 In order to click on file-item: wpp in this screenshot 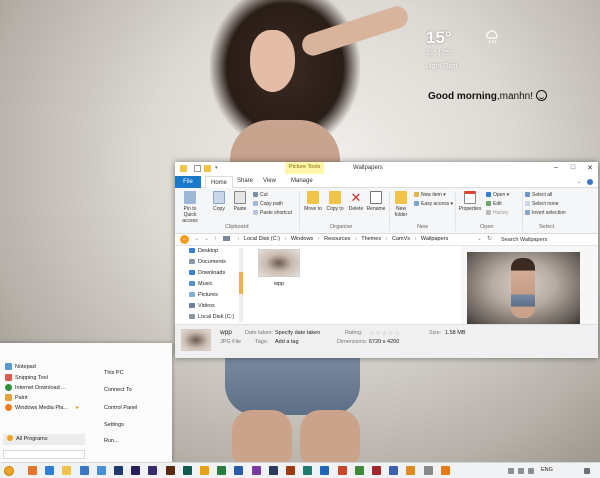, I will do `click(279, 272)`.